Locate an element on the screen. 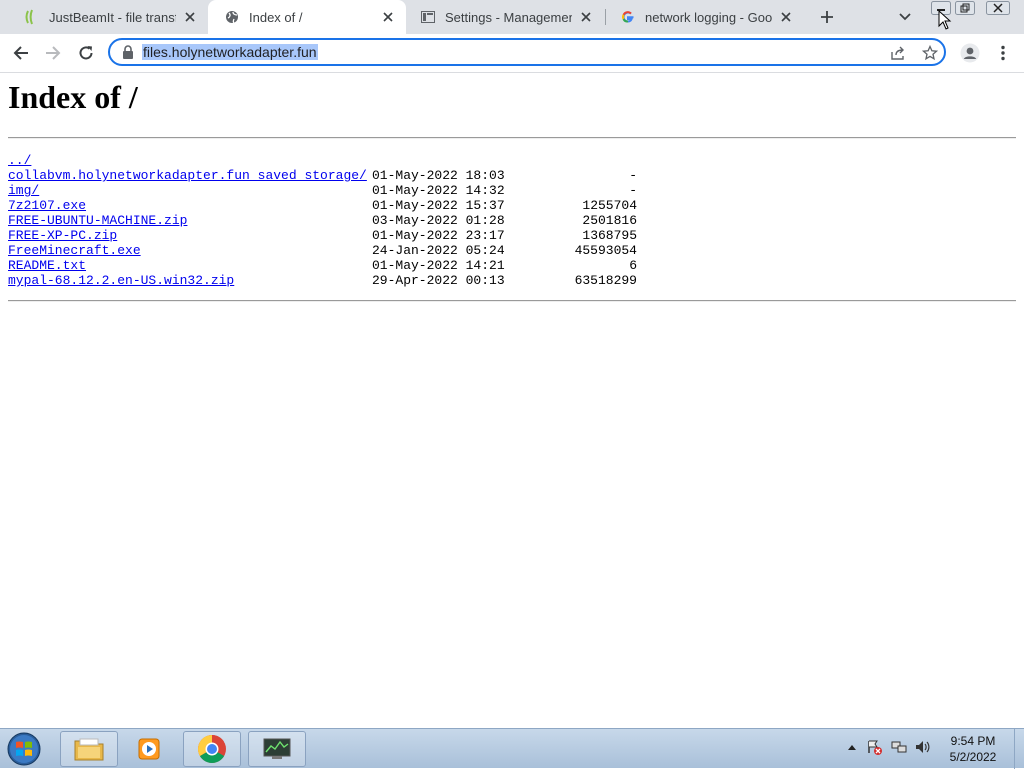 This screenshot has width=1024, height=769. maximize-button is located at coordinates (965, 8).